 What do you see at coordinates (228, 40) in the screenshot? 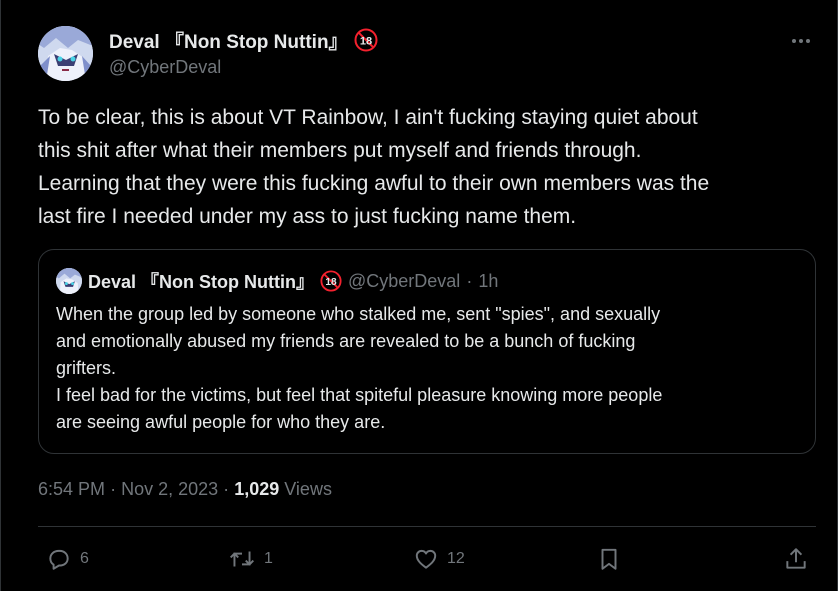
I see `author-display-name: Deval 『Non Stop Nuttin』` at bounding box center [228, 40].